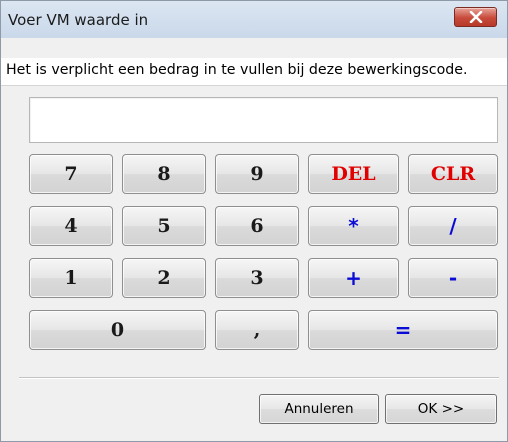  Describe the element at coordinates (257, 278) in the screenshot. I see `key-3: 3` at that location.